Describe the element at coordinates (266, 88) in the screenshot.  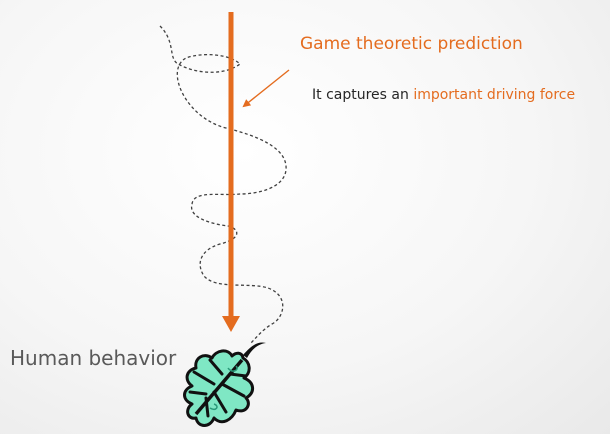
I see `pointer-arrow` at that location.